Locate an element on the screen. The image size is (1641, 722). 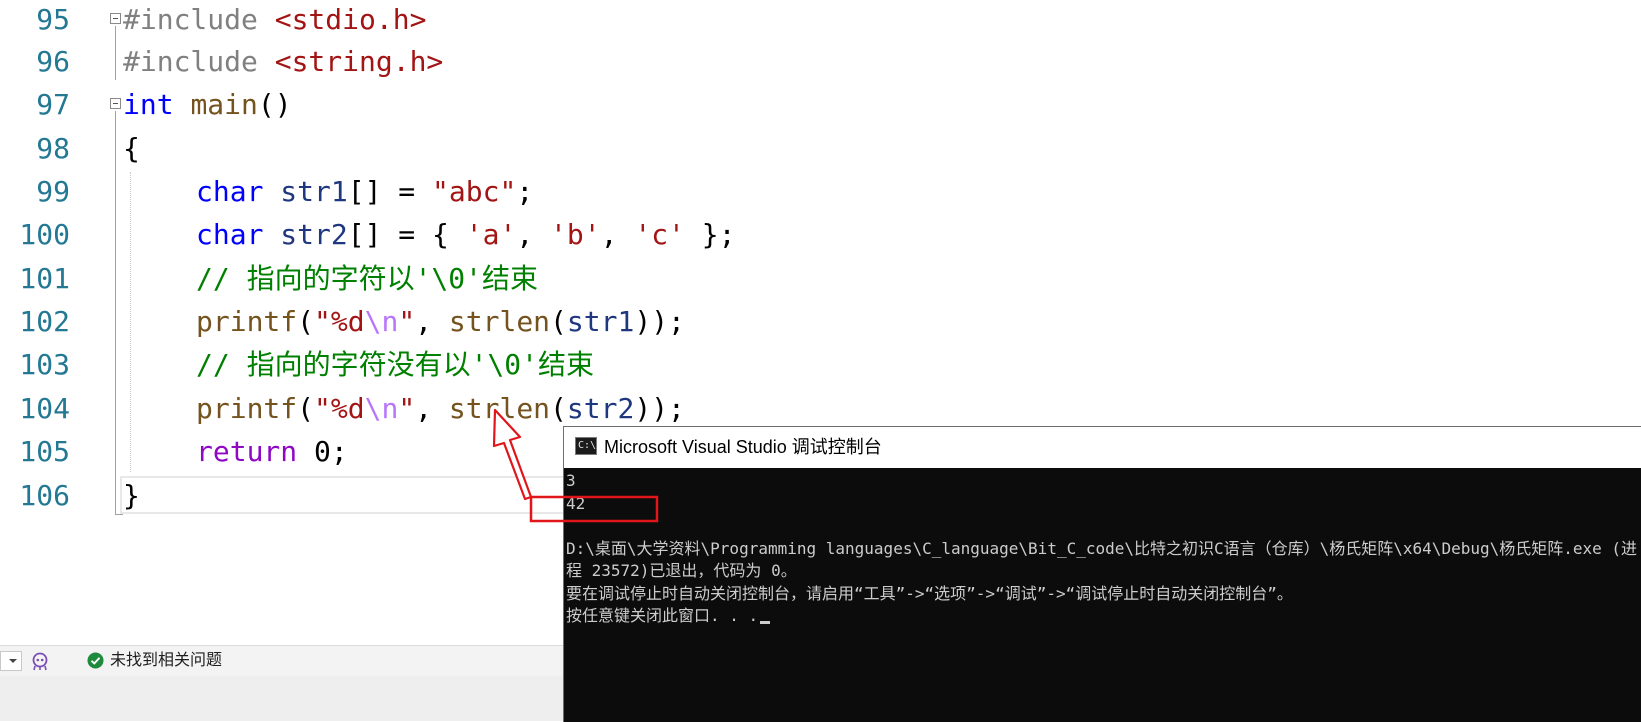
console-title-bar: C:\ Microsoft Visual Studio 调试控制台 is located at coordinates (1102, 447).